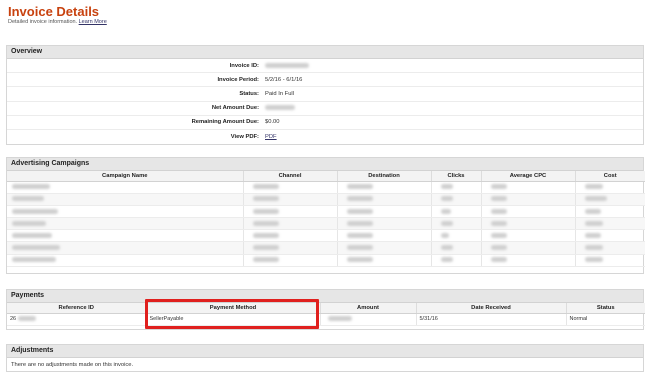 This screenshot has width=650, height=379. I want to click on pdf-link: PDF, so click(271, 137).